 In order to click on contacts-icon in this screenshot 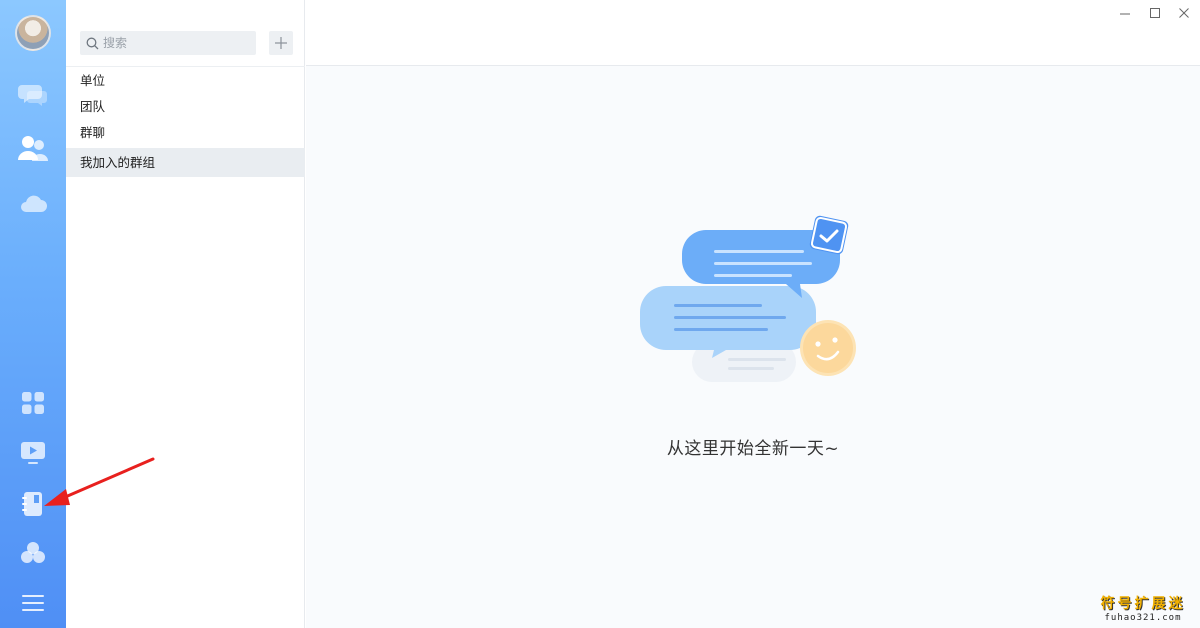, I will do `click(33, 148)`.